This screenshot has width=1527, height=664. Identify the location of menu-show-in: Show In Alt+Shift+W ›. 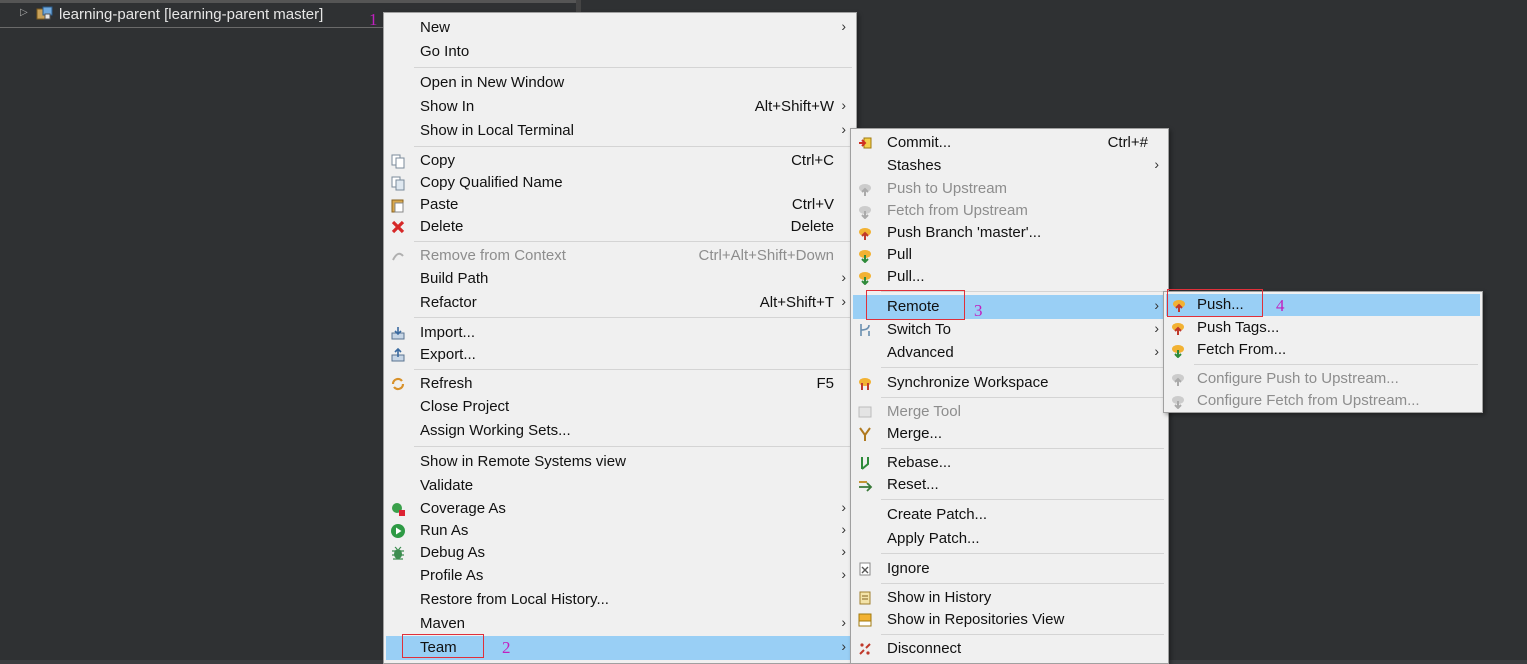
(620, 107).